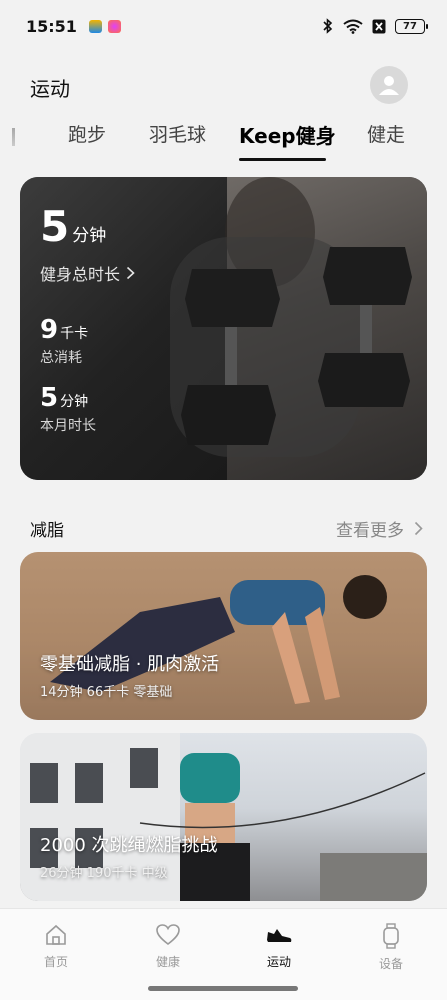  I want to click on tab-keep-fitness: Keep健身, so click(287, 134).